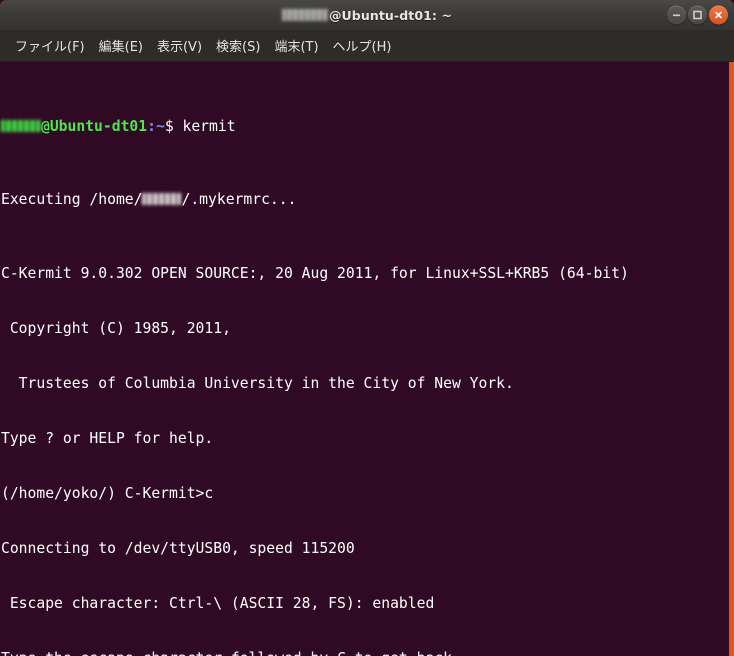 Image resolution: width=734 pixels, height=656 pixels. Describe the element at coordinates (50, 45) in the screenshot. I see `menu-item-file: ファイル(F)` at that location.